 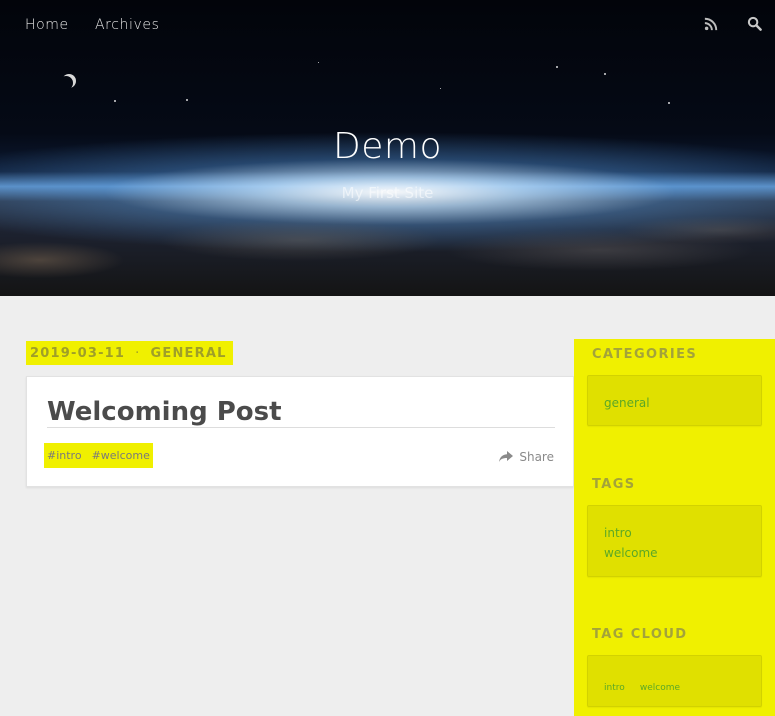 I want to click on tags-widget: intro welcome, so click(x=674, y=541).